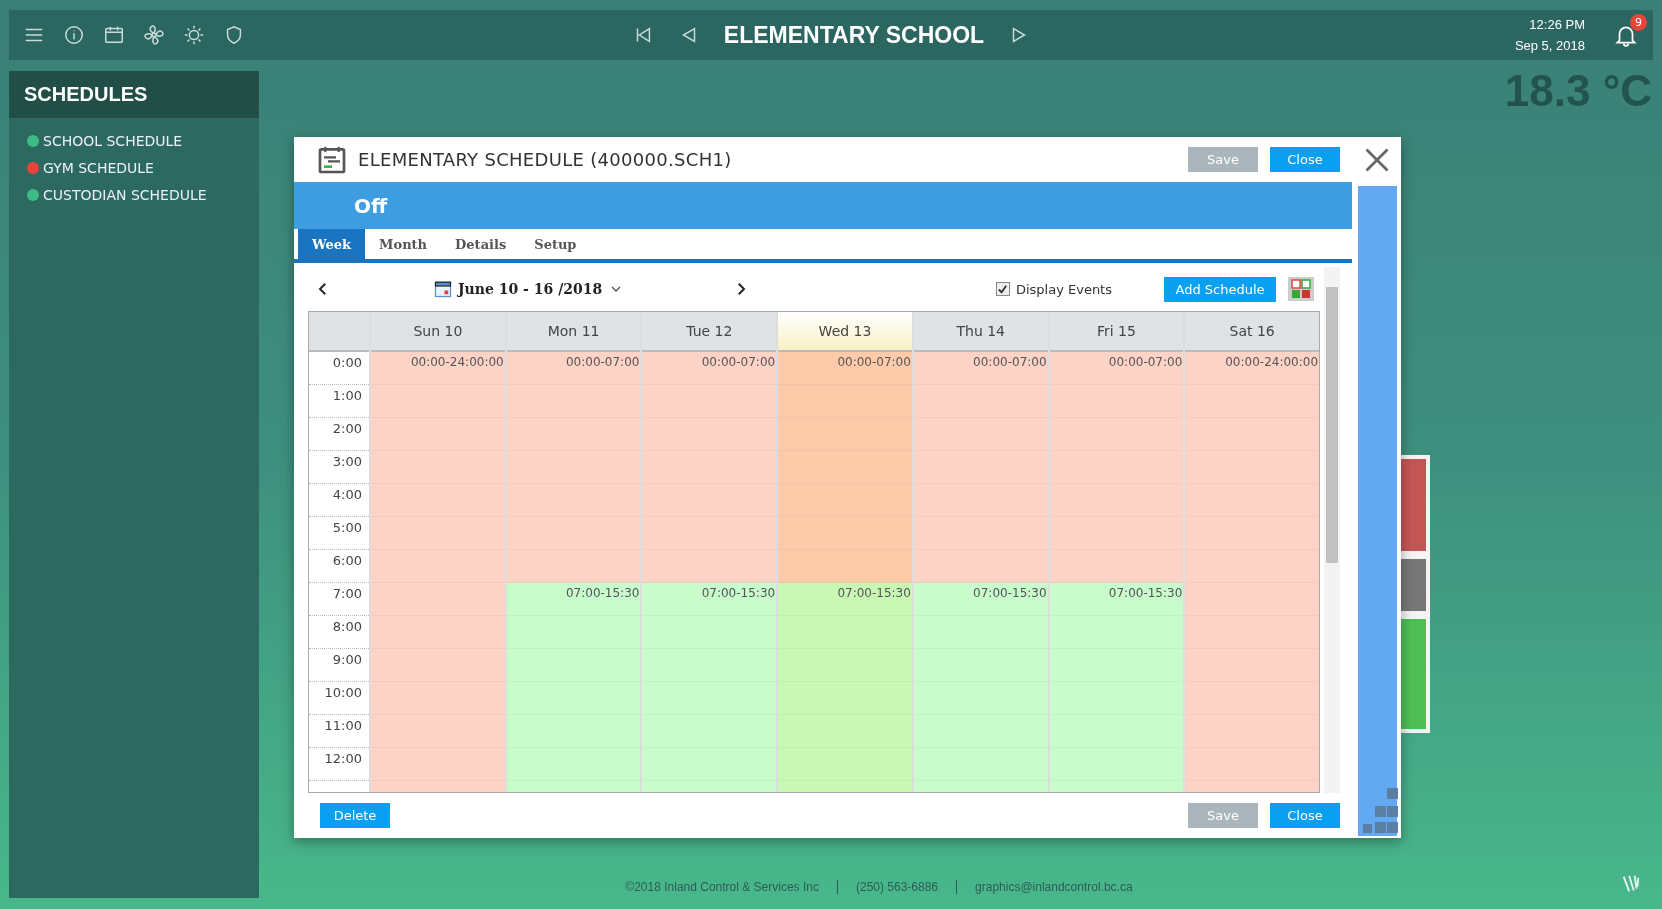 The image size is (1662, 909). I want to click on hour-label: 2:00, so click(347, 428).